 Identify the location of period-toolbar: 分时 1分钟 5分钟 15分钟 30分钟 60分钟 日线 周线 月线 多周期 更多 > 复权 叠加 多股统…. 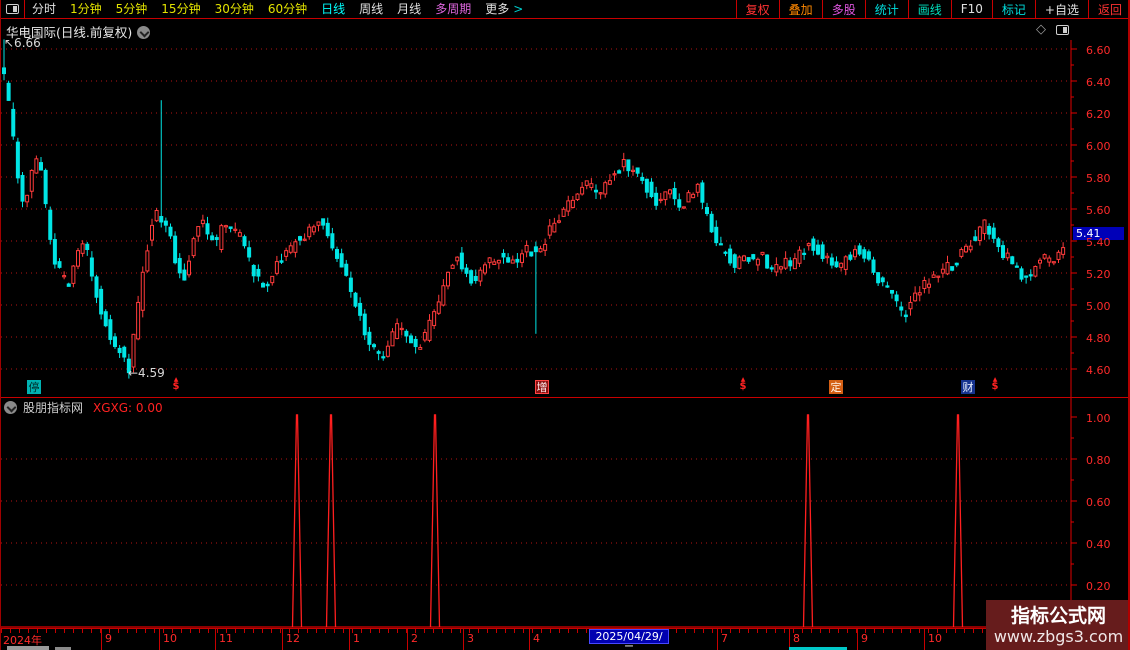
(565, 9).